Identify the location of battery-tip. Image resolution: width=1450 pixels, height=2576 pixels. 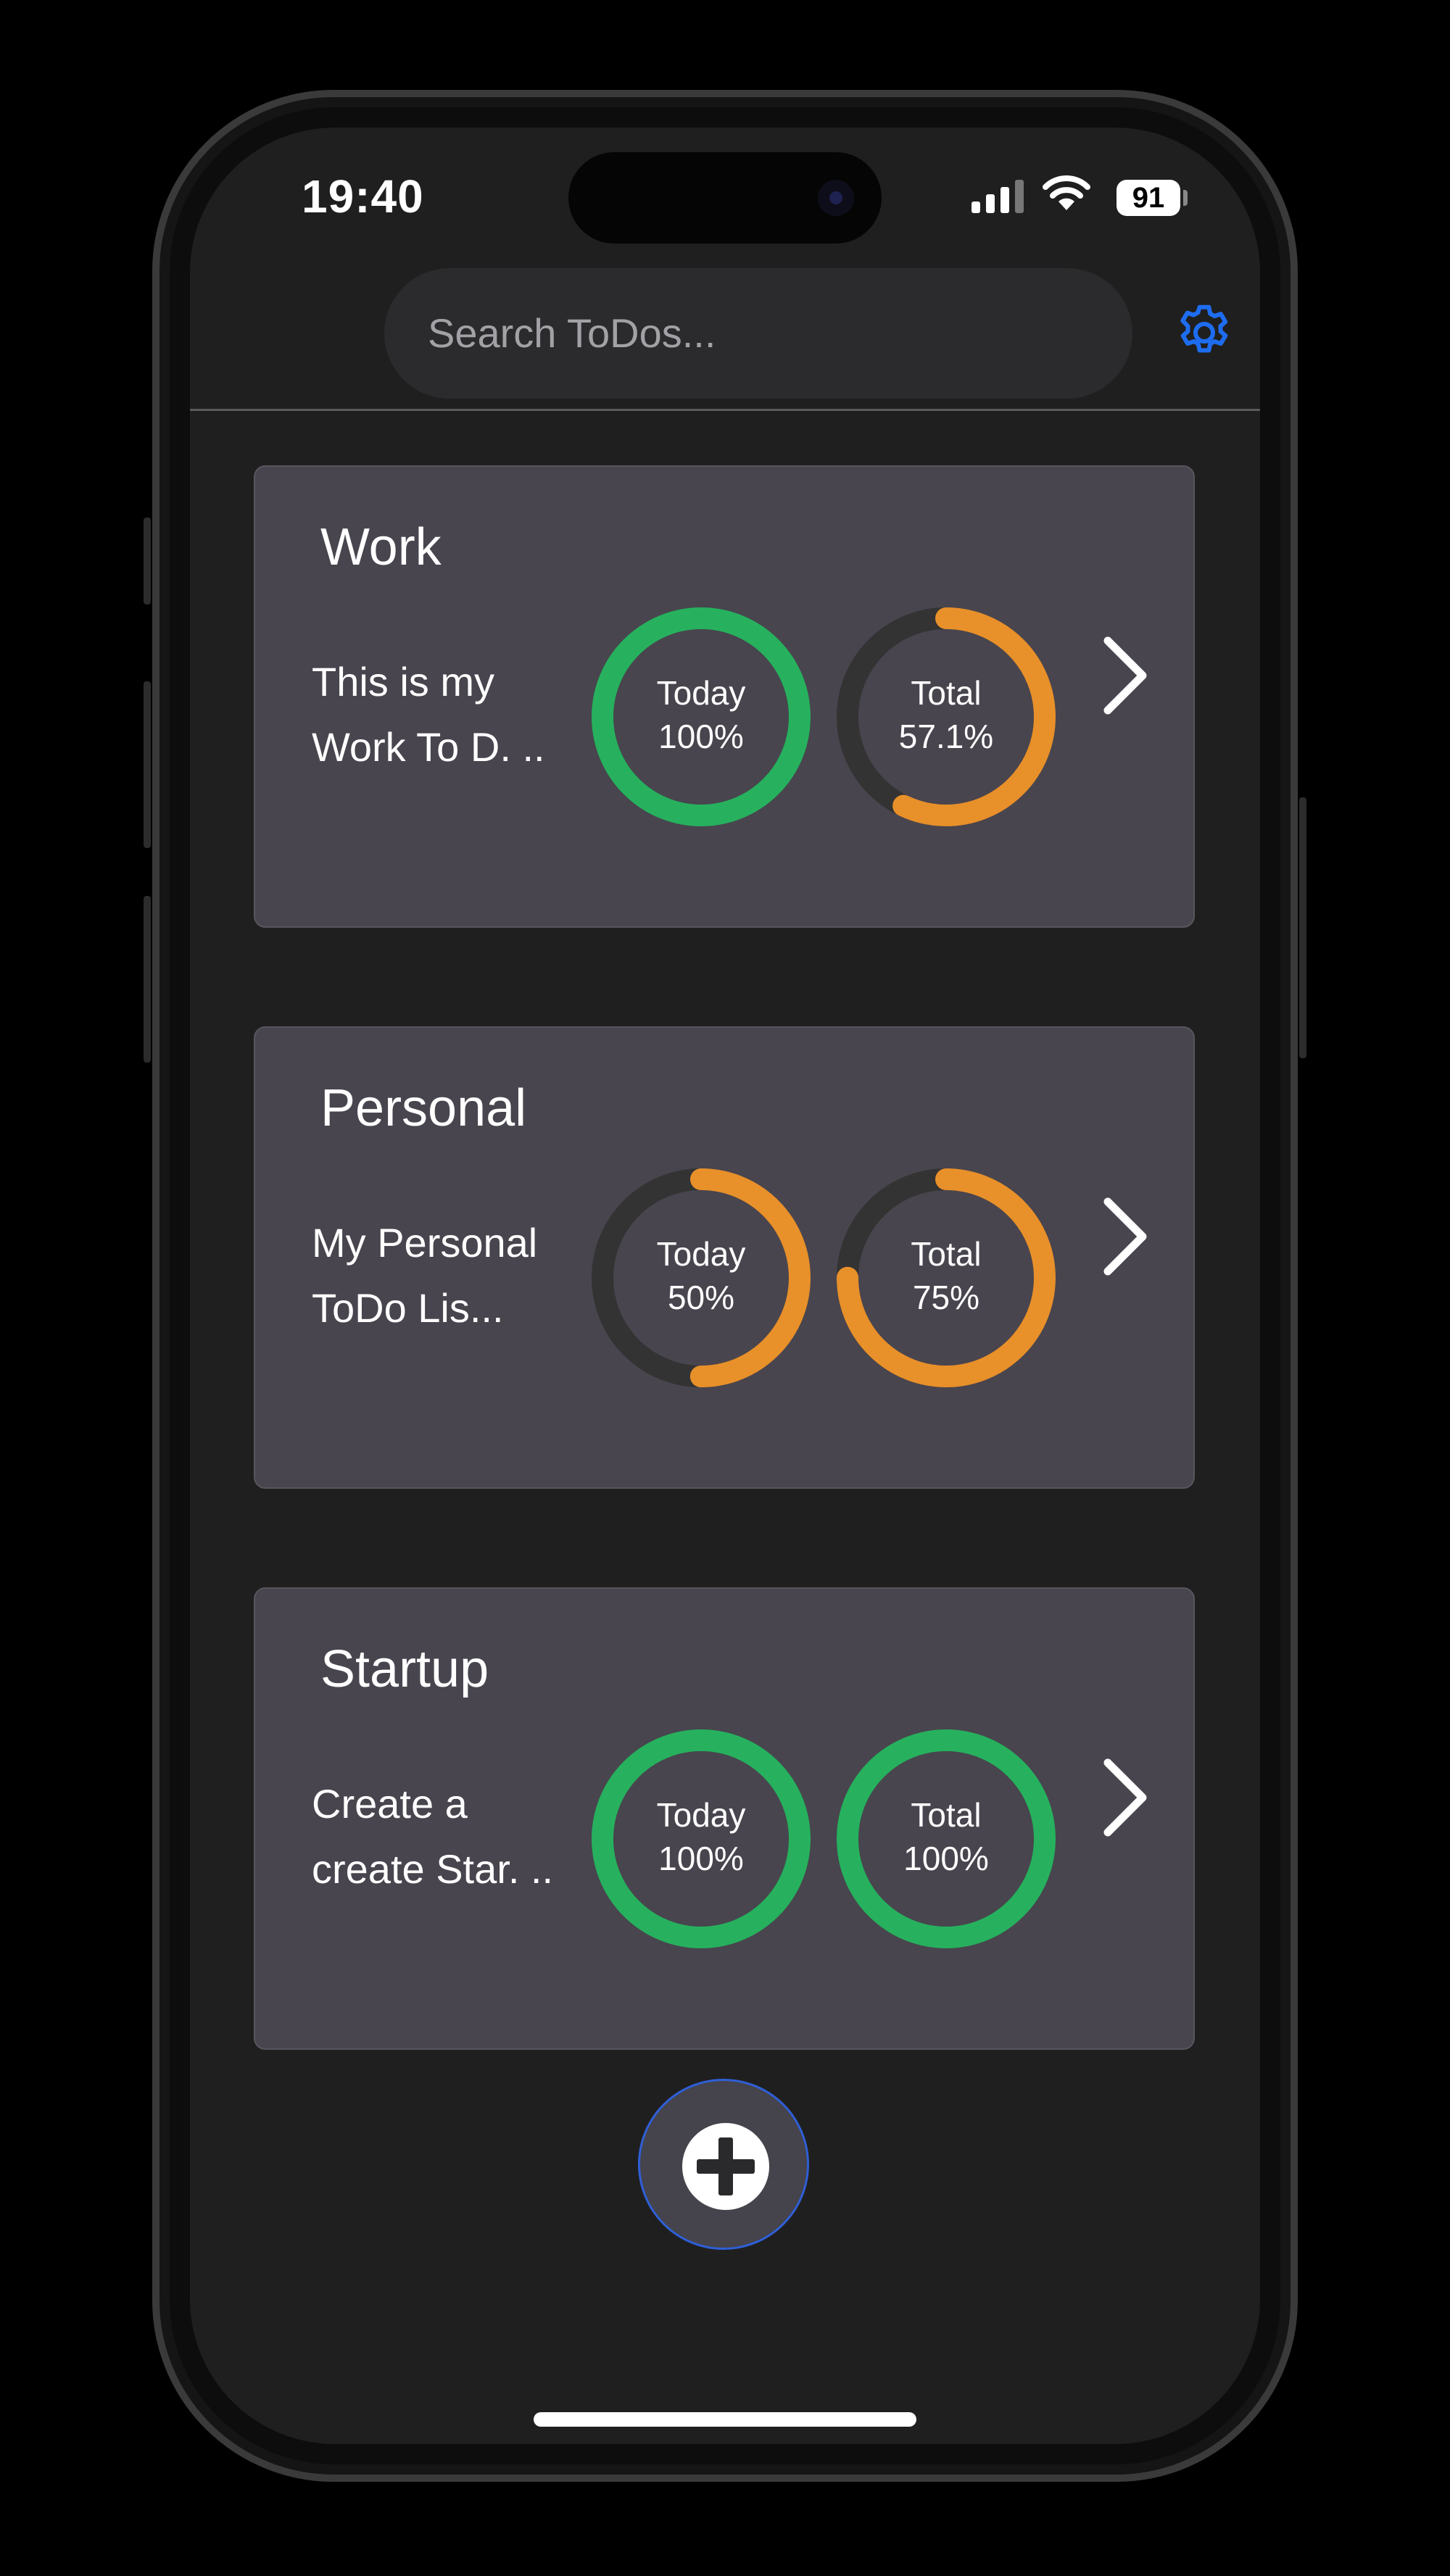
(1185, 198).